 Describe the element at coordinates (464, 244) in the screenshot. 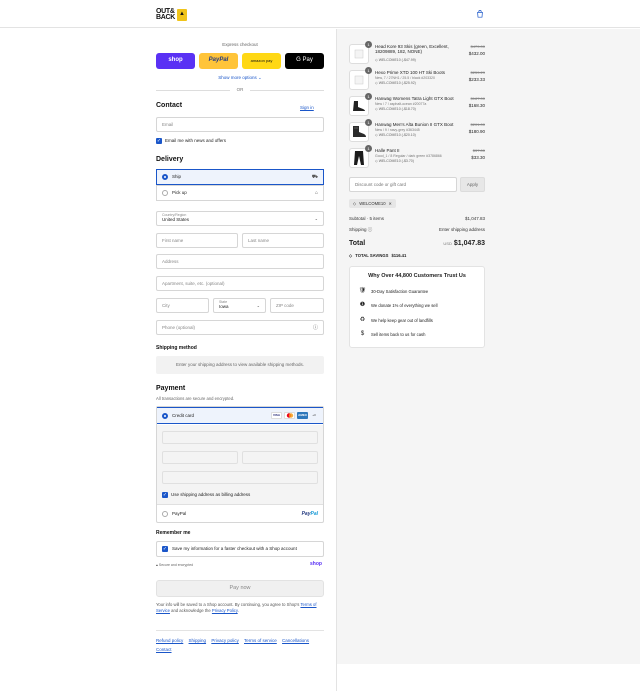

I see `total-amount: USD $1,047.83` at that location.